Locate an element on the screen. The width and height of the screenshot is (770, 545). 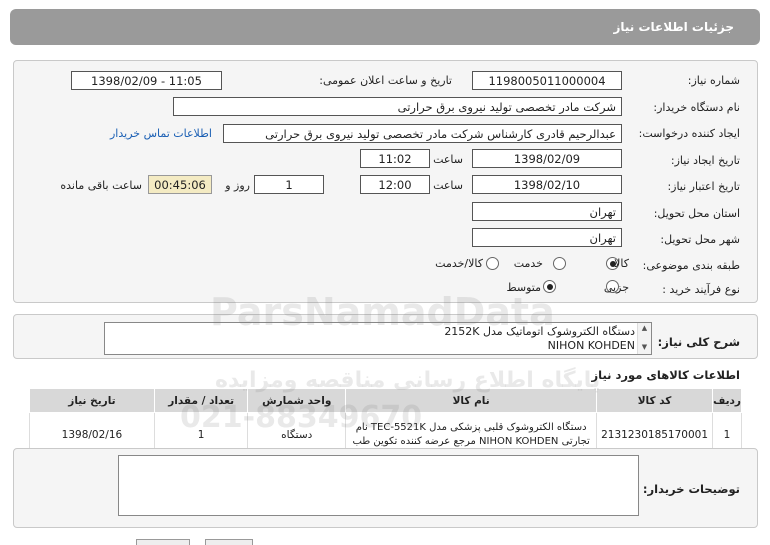
buyer-notes-label: توضیحات خریدار: is located at coordinates (691, 489).